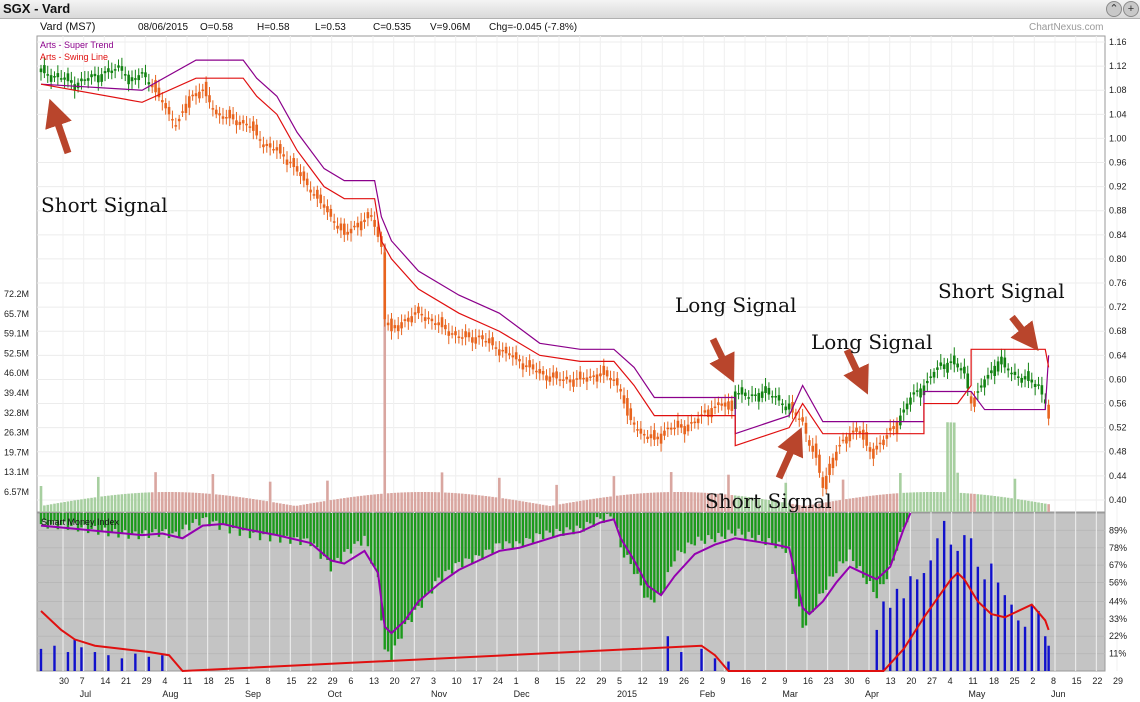  What do you see at coordinates (1117, 654) in the screenshot?
I see `smi-tick-label: 11%` at bounding box center [1117, 654].